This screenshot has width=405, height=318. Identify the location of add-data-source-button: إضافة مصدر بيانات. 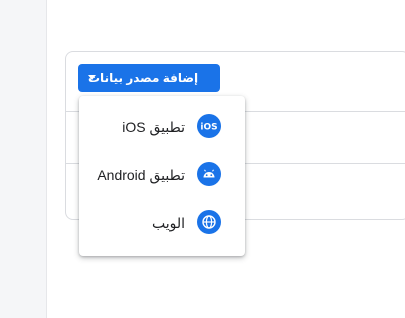
(149, 78).